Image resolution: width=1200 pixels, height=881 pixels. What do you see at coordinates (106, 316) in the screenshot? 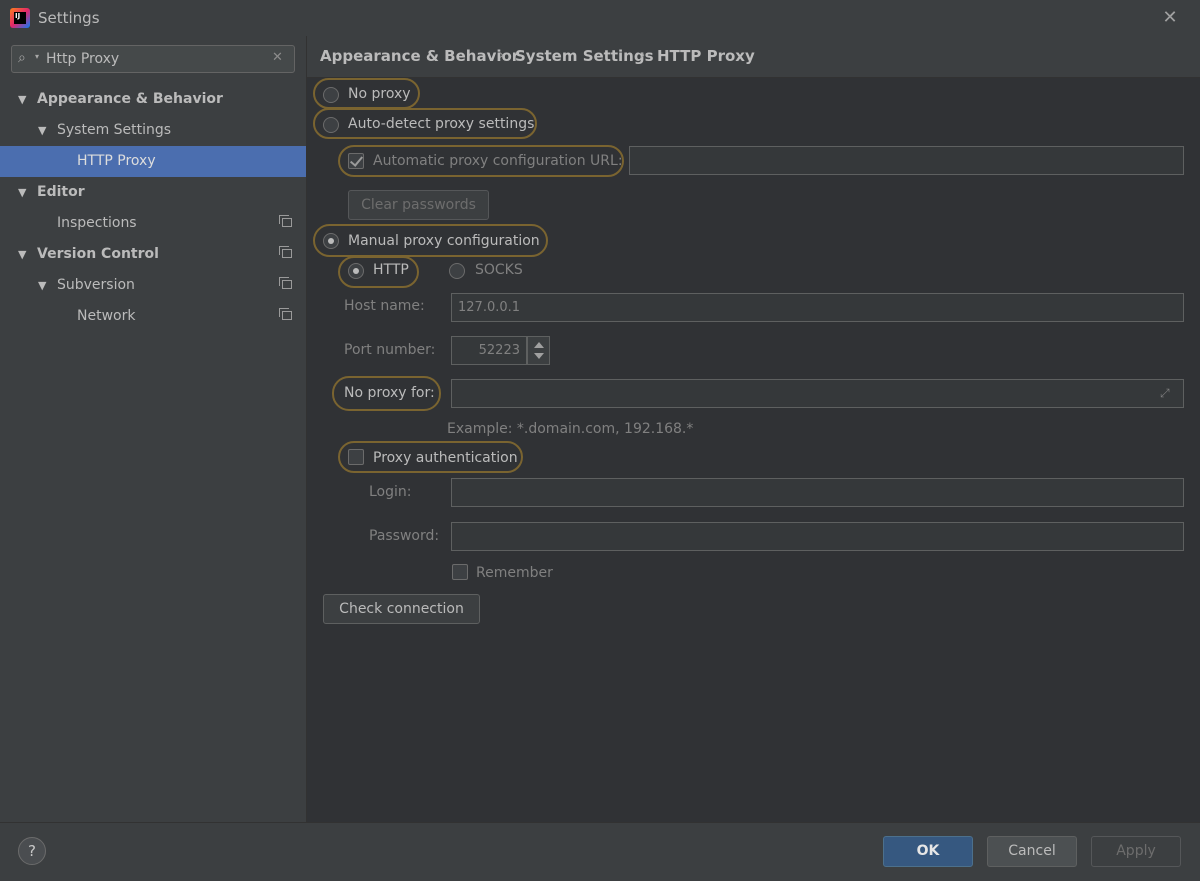
I see `tree-item-label: Network` at bounding box center [106, 316].